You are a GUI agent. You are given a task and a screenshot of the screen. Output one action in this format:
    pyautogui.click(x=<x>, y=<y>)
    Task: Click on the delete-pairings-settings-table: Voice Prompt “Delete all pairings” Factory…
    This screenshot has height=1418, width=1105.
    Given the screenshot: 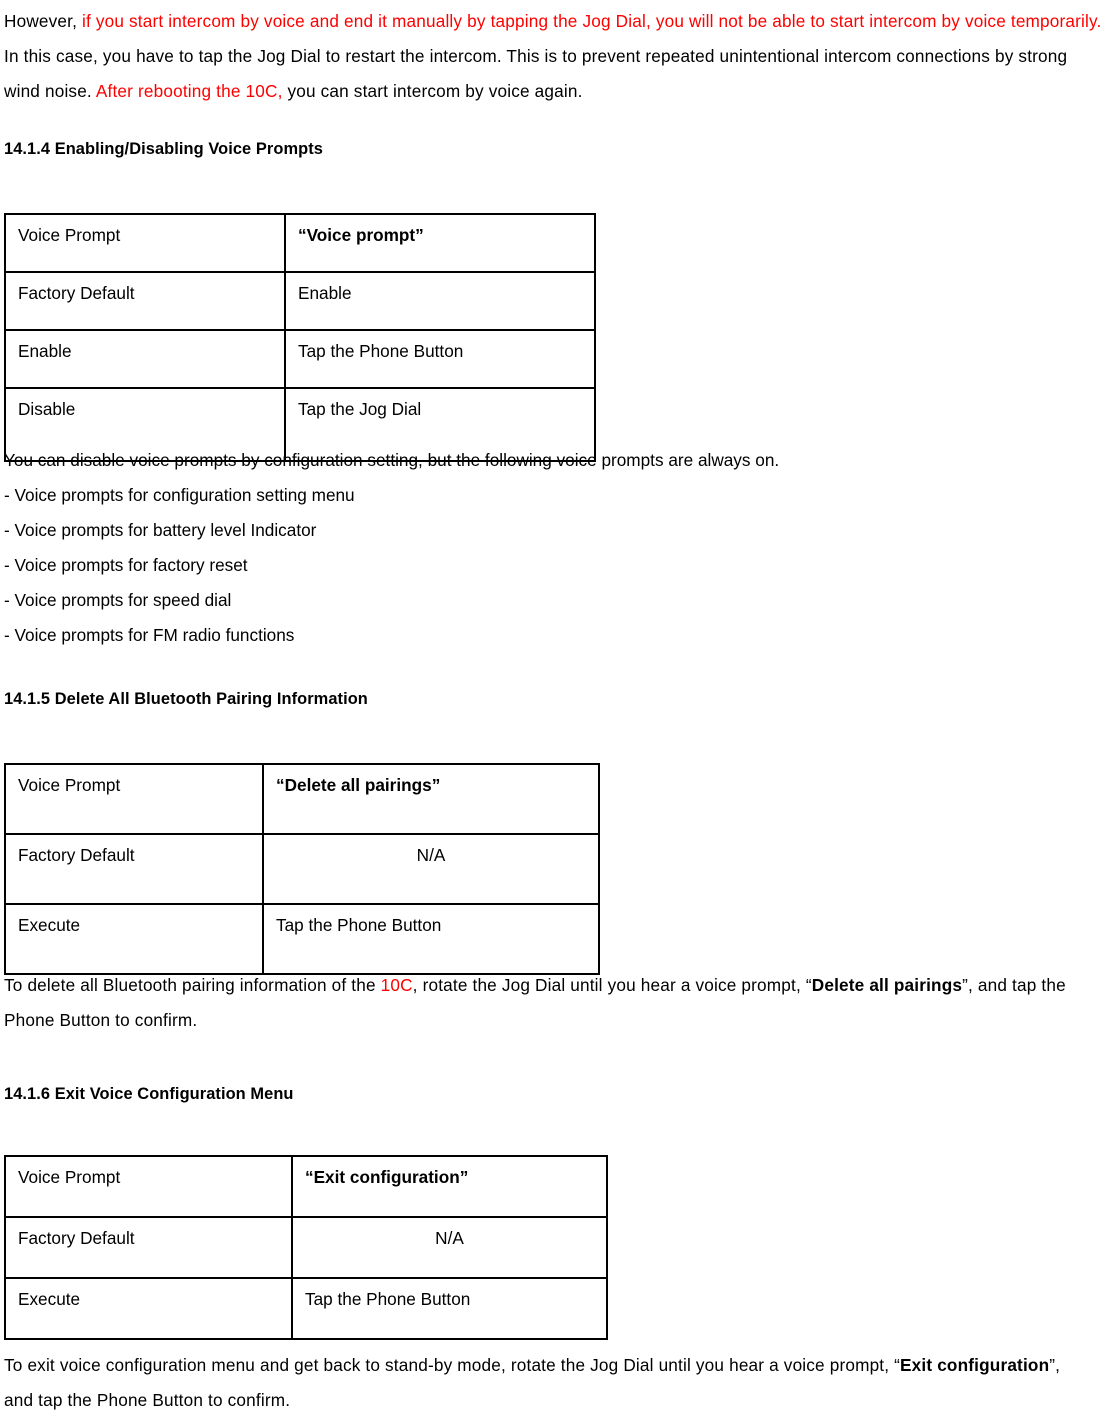 What is the action you would take?
    pyautogui.click(x=302, y=869)
    